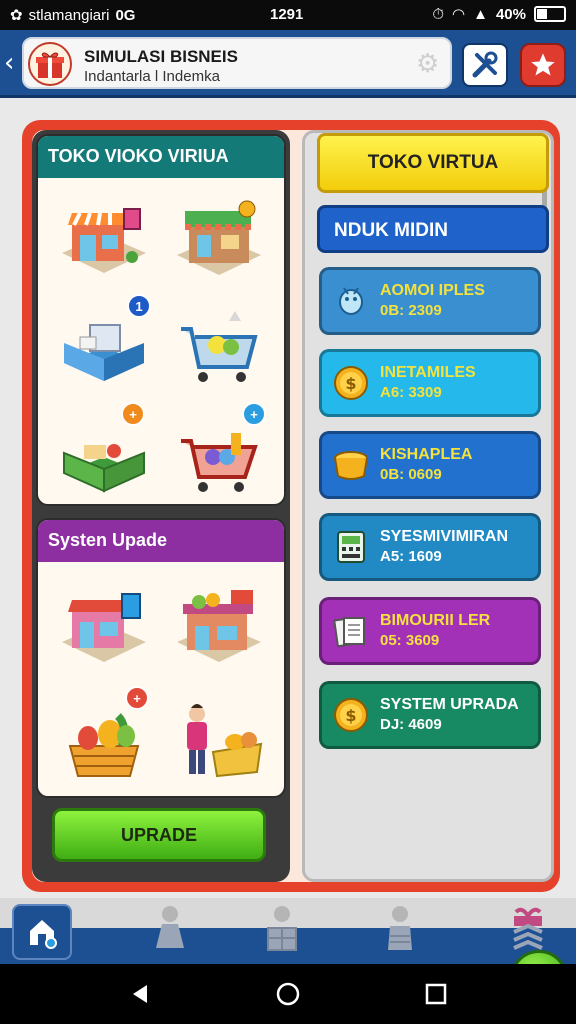  Describe the element at coordinates (480, 14) in the screenshot. I see `signal-icon: ▲` at that location.